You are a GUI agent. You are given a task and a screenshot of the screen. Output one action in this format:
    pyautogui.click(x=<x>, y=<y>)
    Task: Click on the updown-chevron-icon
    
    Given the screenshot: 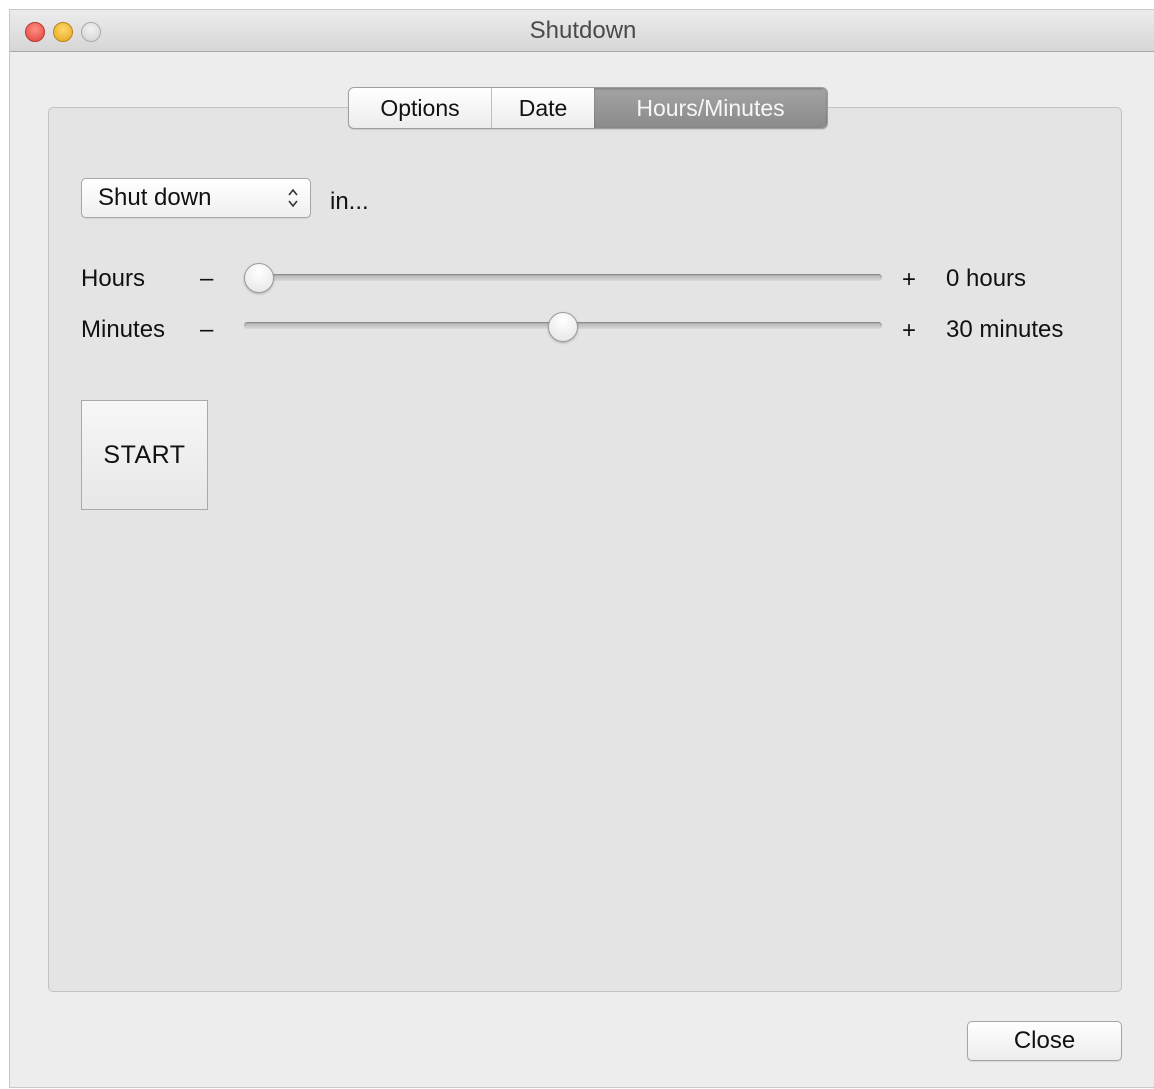 What is the action you would take?
    pyautogui.click(x=293, y=198)
    